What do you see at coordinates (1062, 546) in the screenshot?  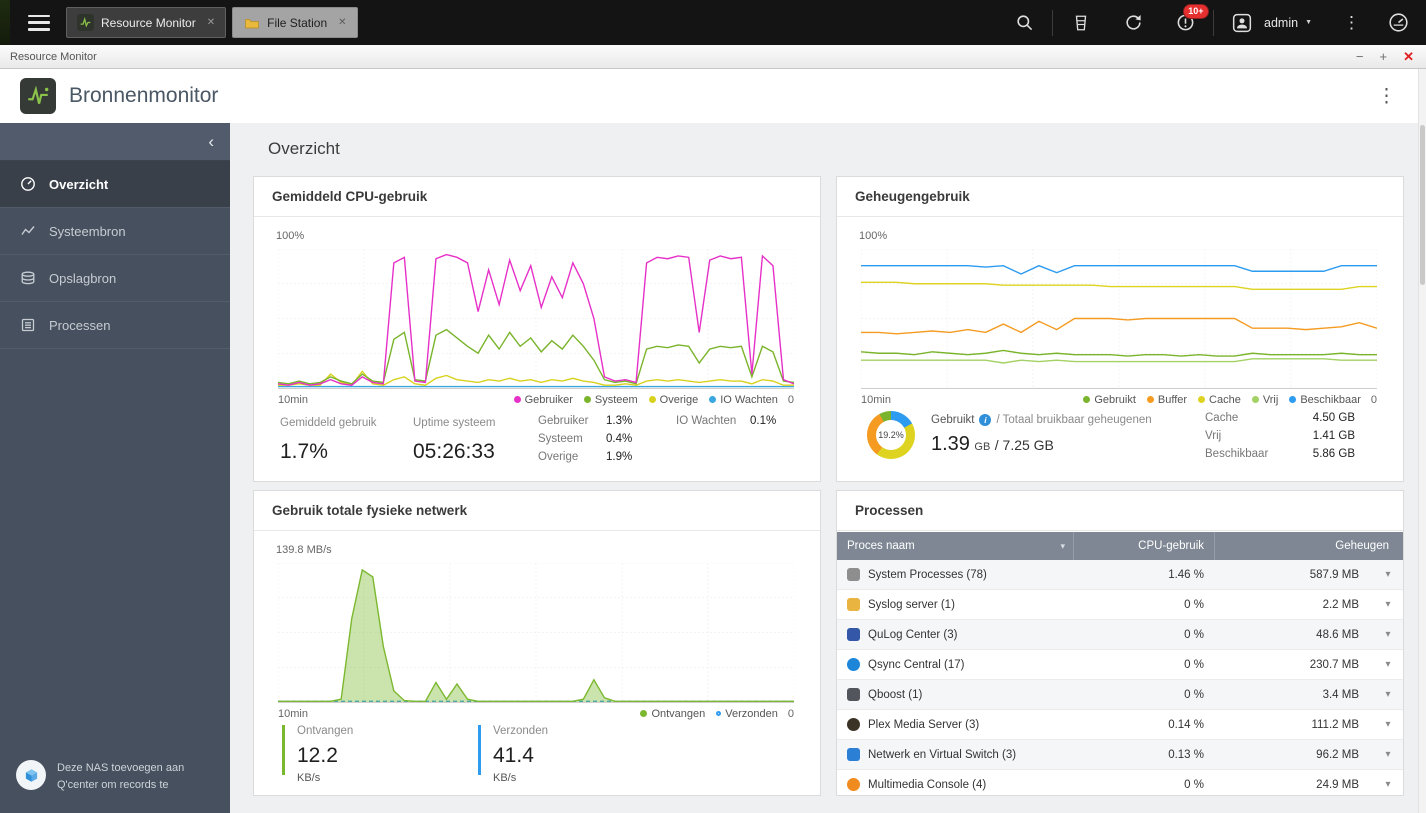 I see `sort-caret-icon: ▾` at bounding box center [1062, 546].